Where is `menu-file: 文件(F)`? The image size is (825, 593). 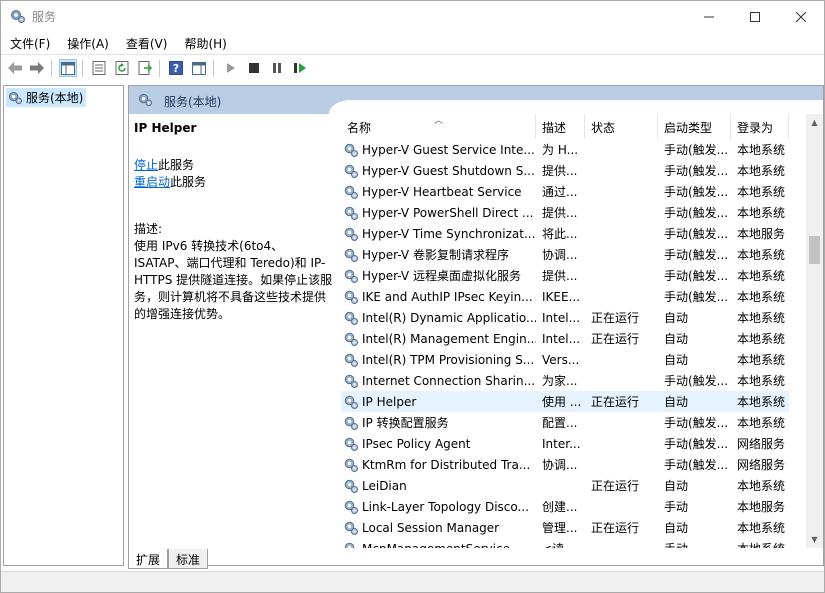 menu-file: 文件(F) is located at coordinates (29, 43).